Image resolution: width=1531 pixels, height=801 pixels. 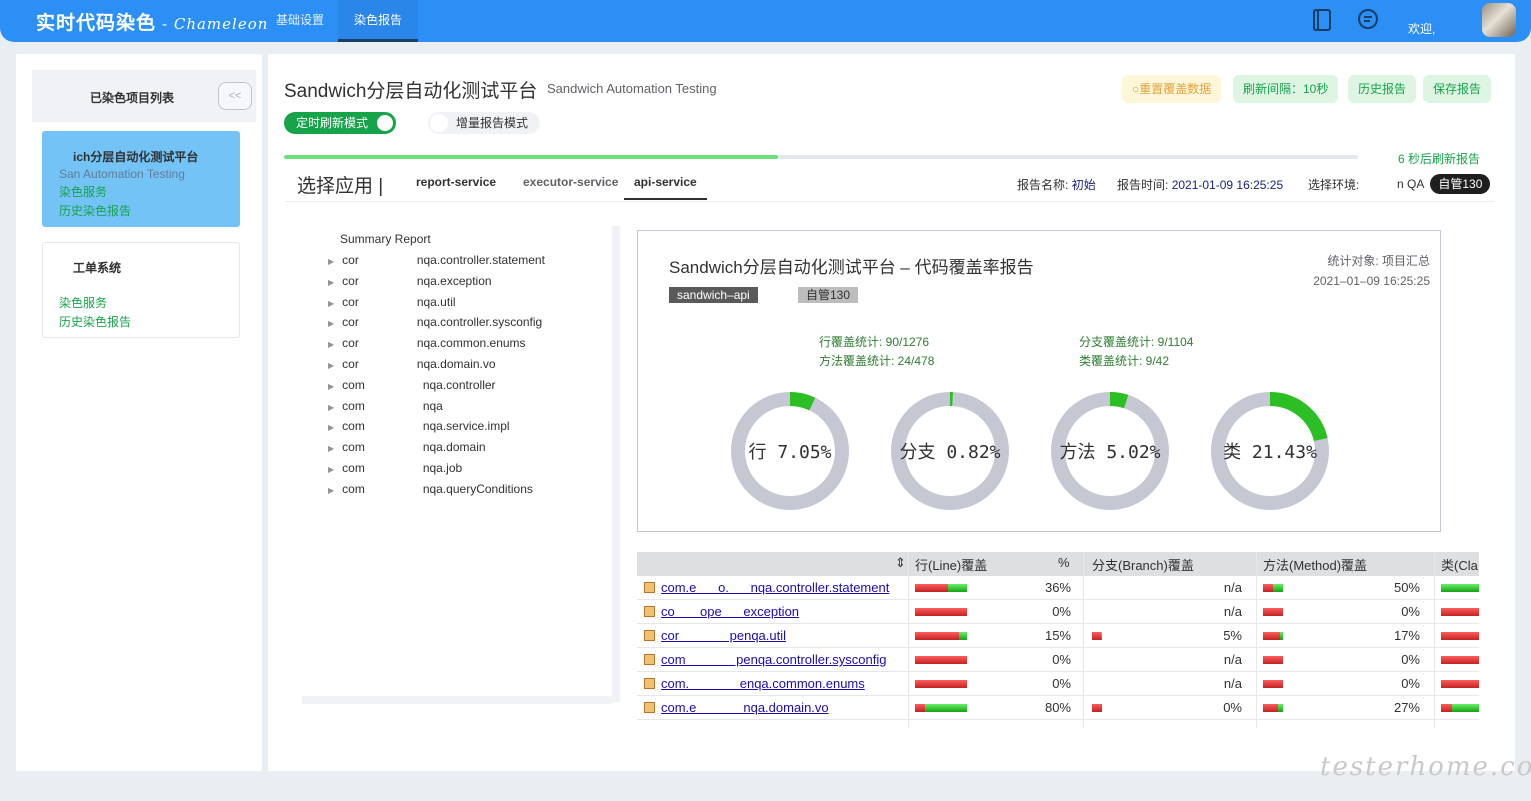 What do you see at coordinates (1459, 564) in the screenshot?
I see `col-class: 类(Cla` at bounding box center [1459, 564].